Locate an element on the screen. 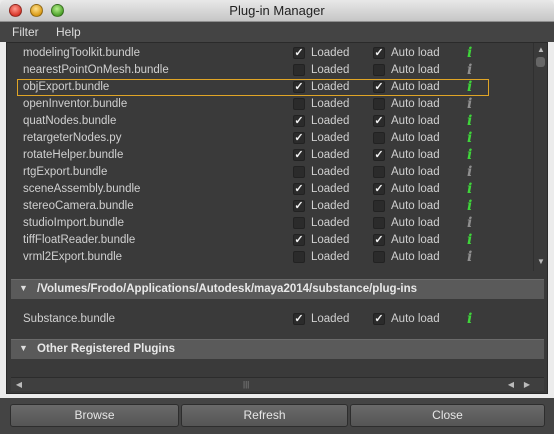  plugin-name: vrml2Export.bundle is located at coordinates (73, 257).